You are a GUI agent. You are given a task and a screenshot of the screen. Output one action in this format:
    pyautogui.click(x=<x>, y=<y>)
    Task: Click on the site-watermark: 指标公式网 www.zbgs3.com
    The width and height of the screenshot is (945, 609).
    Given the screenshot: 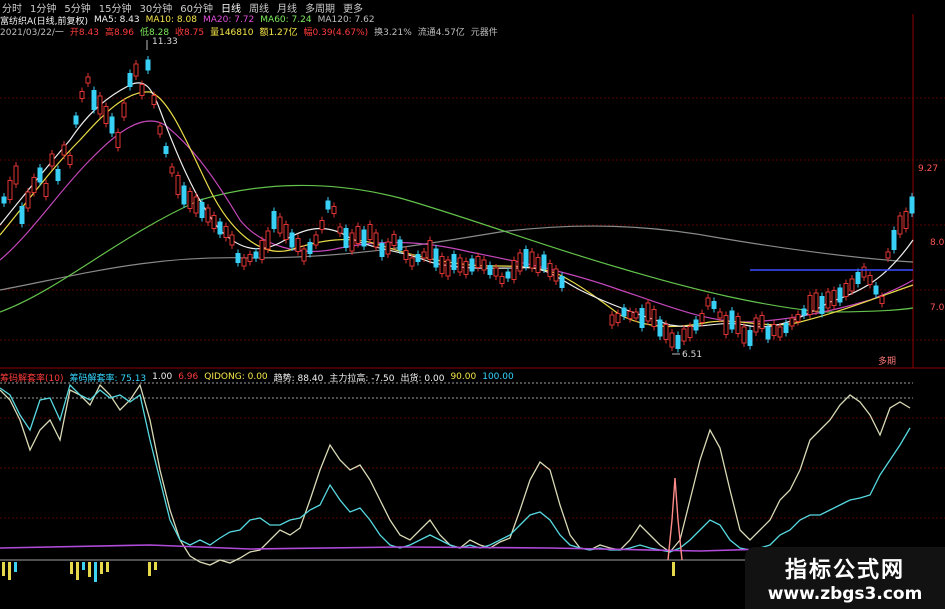 What is the action you would take?
    pyautogui.click(x=845, y=578)
    